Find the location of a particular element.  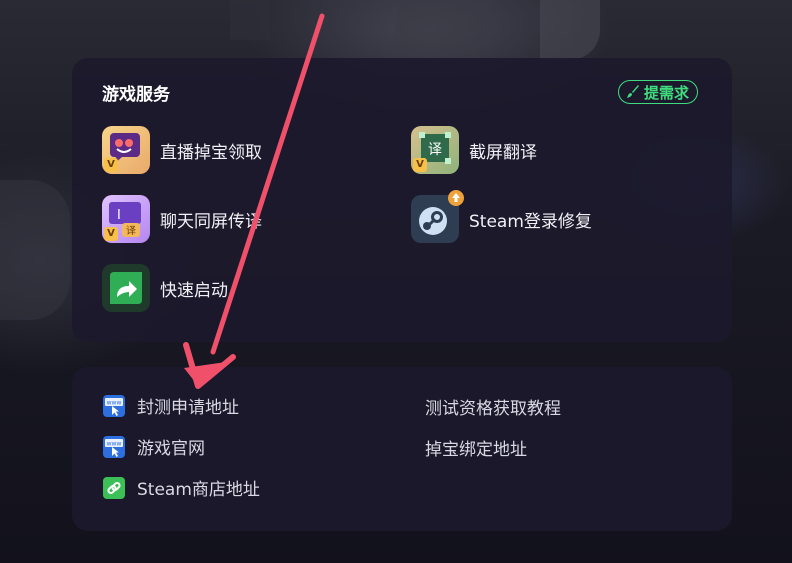

link-steam-store: Steam商店地址 is located at coordinates (181, 487).